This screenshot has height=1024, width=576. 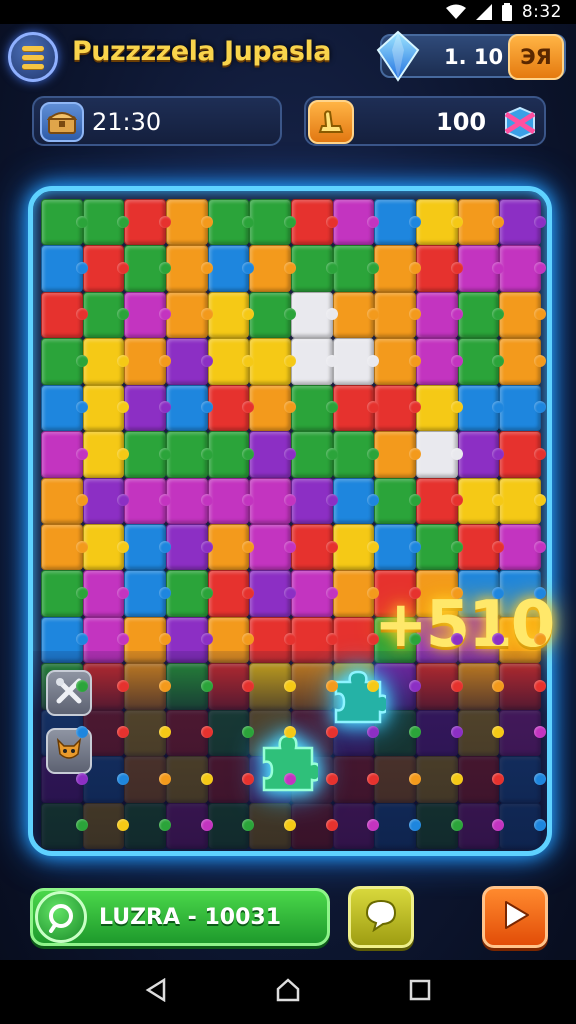 What do you see at coordinates (290, 765) in the screenshot?
I see `green-puzzle-piece-icon` at bounding box center [290, 765].